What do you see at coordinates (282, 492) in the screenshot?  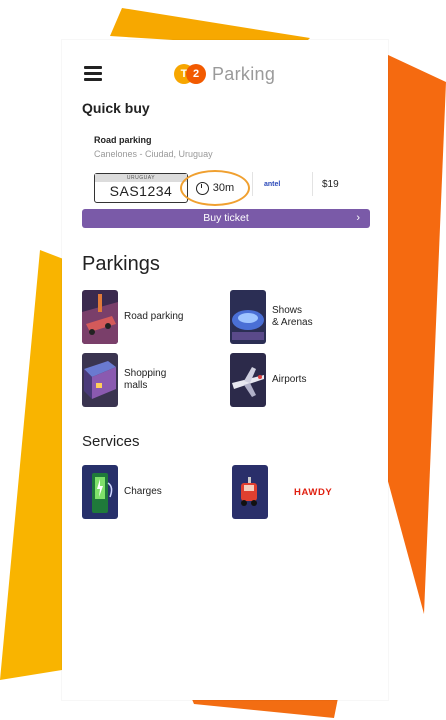 I see `service-hawdy-tile: HAWDY` at bounding box center [282, 492].